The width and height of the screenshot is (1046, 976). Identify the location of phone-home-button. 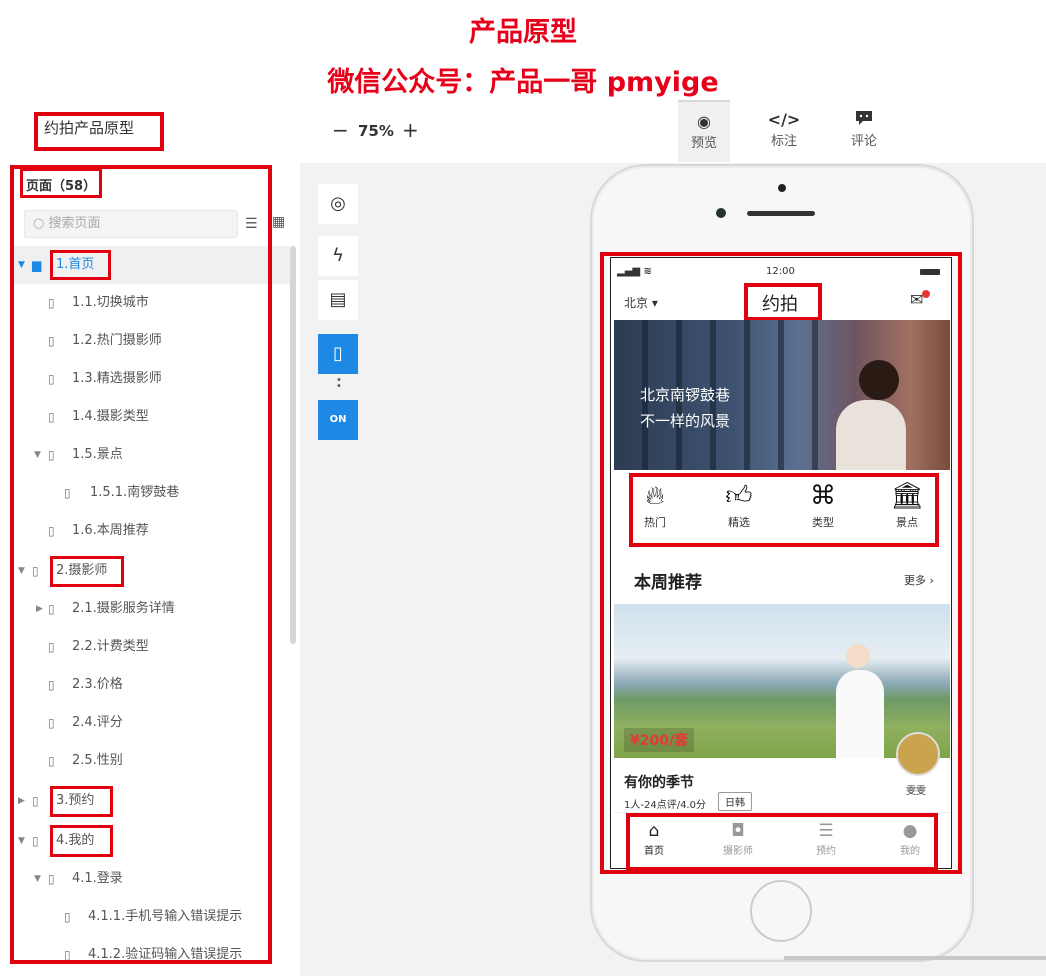
(781, 911).